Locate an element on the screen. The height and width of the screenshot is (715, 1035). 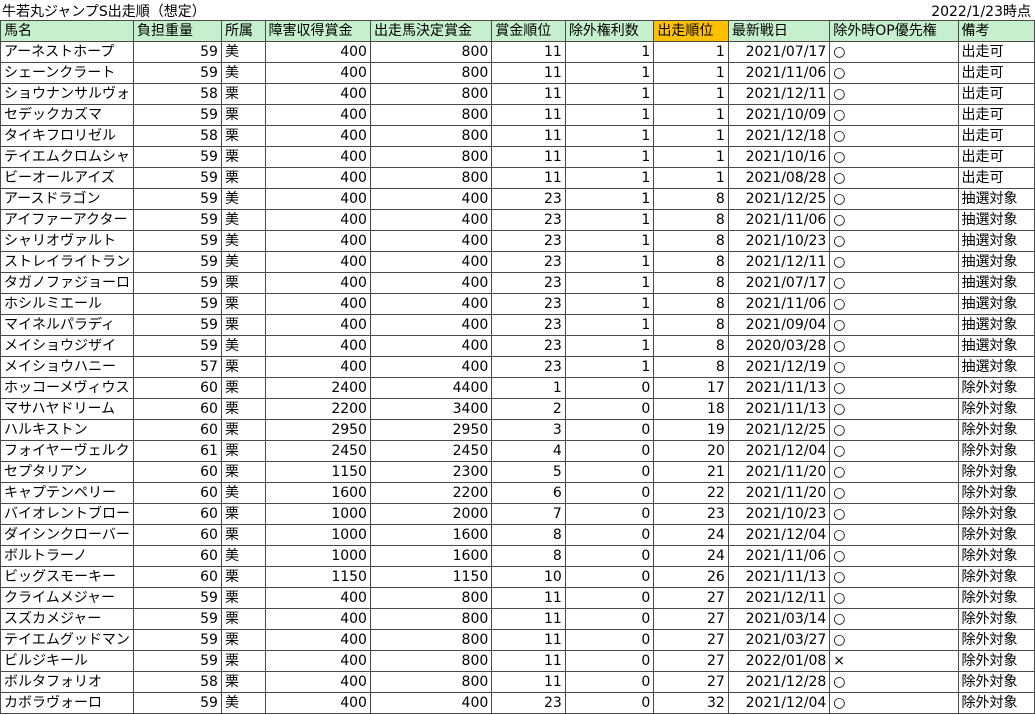
cell-horse-name: バイオレントブロー is located at coordinates (67, 514).